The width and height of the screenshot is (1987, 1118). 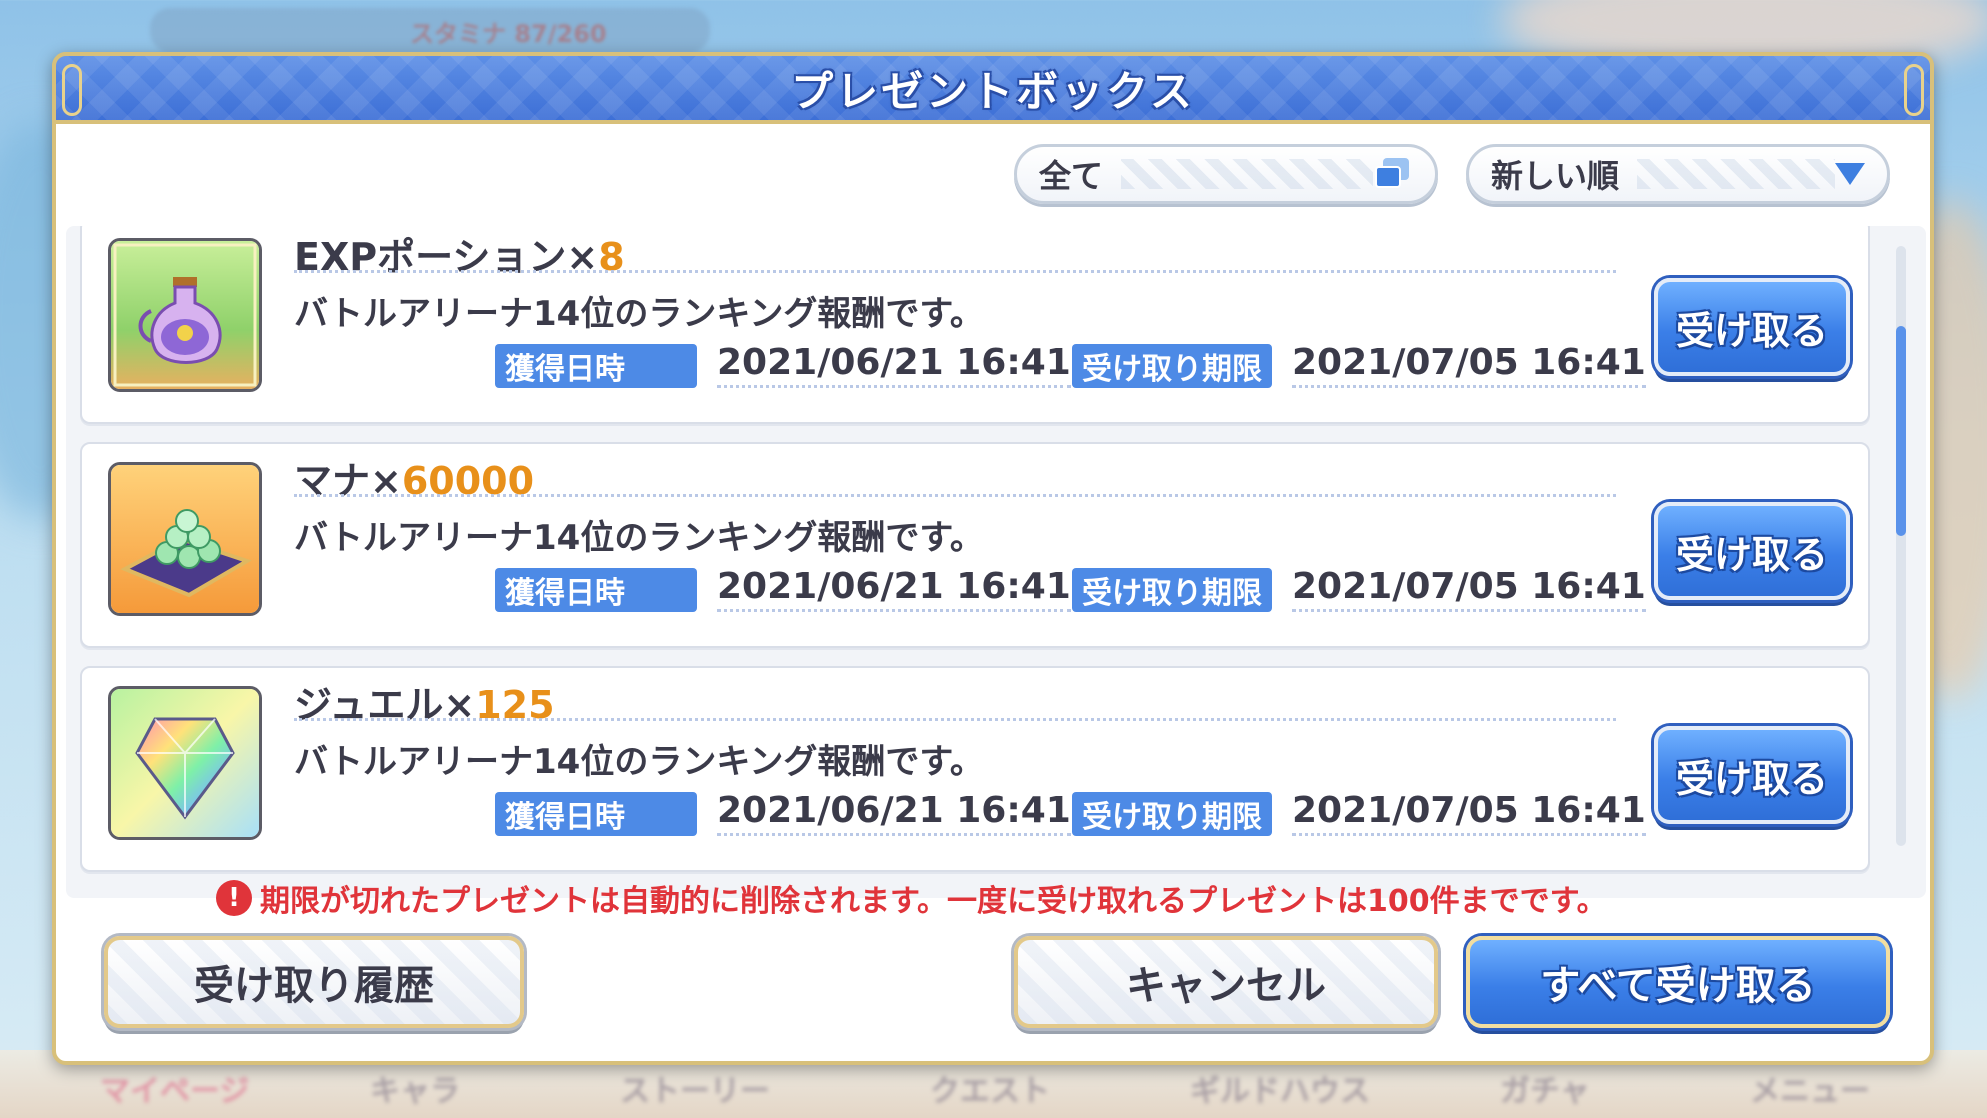 What do you see at coordinates (1280, 1091) in the screenshot?
I see `nav-item-guildhouse: ギルドハウス` at bounding box center [1280, 1091].